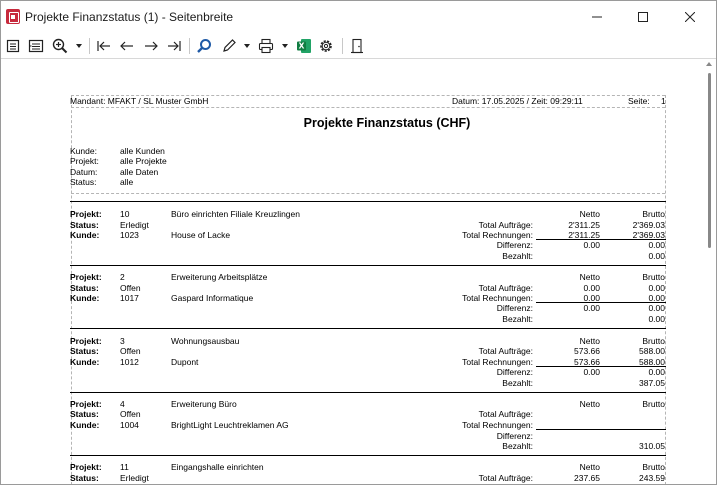  I want to click on differenz-brutto: 0.00, so click(656, 308).